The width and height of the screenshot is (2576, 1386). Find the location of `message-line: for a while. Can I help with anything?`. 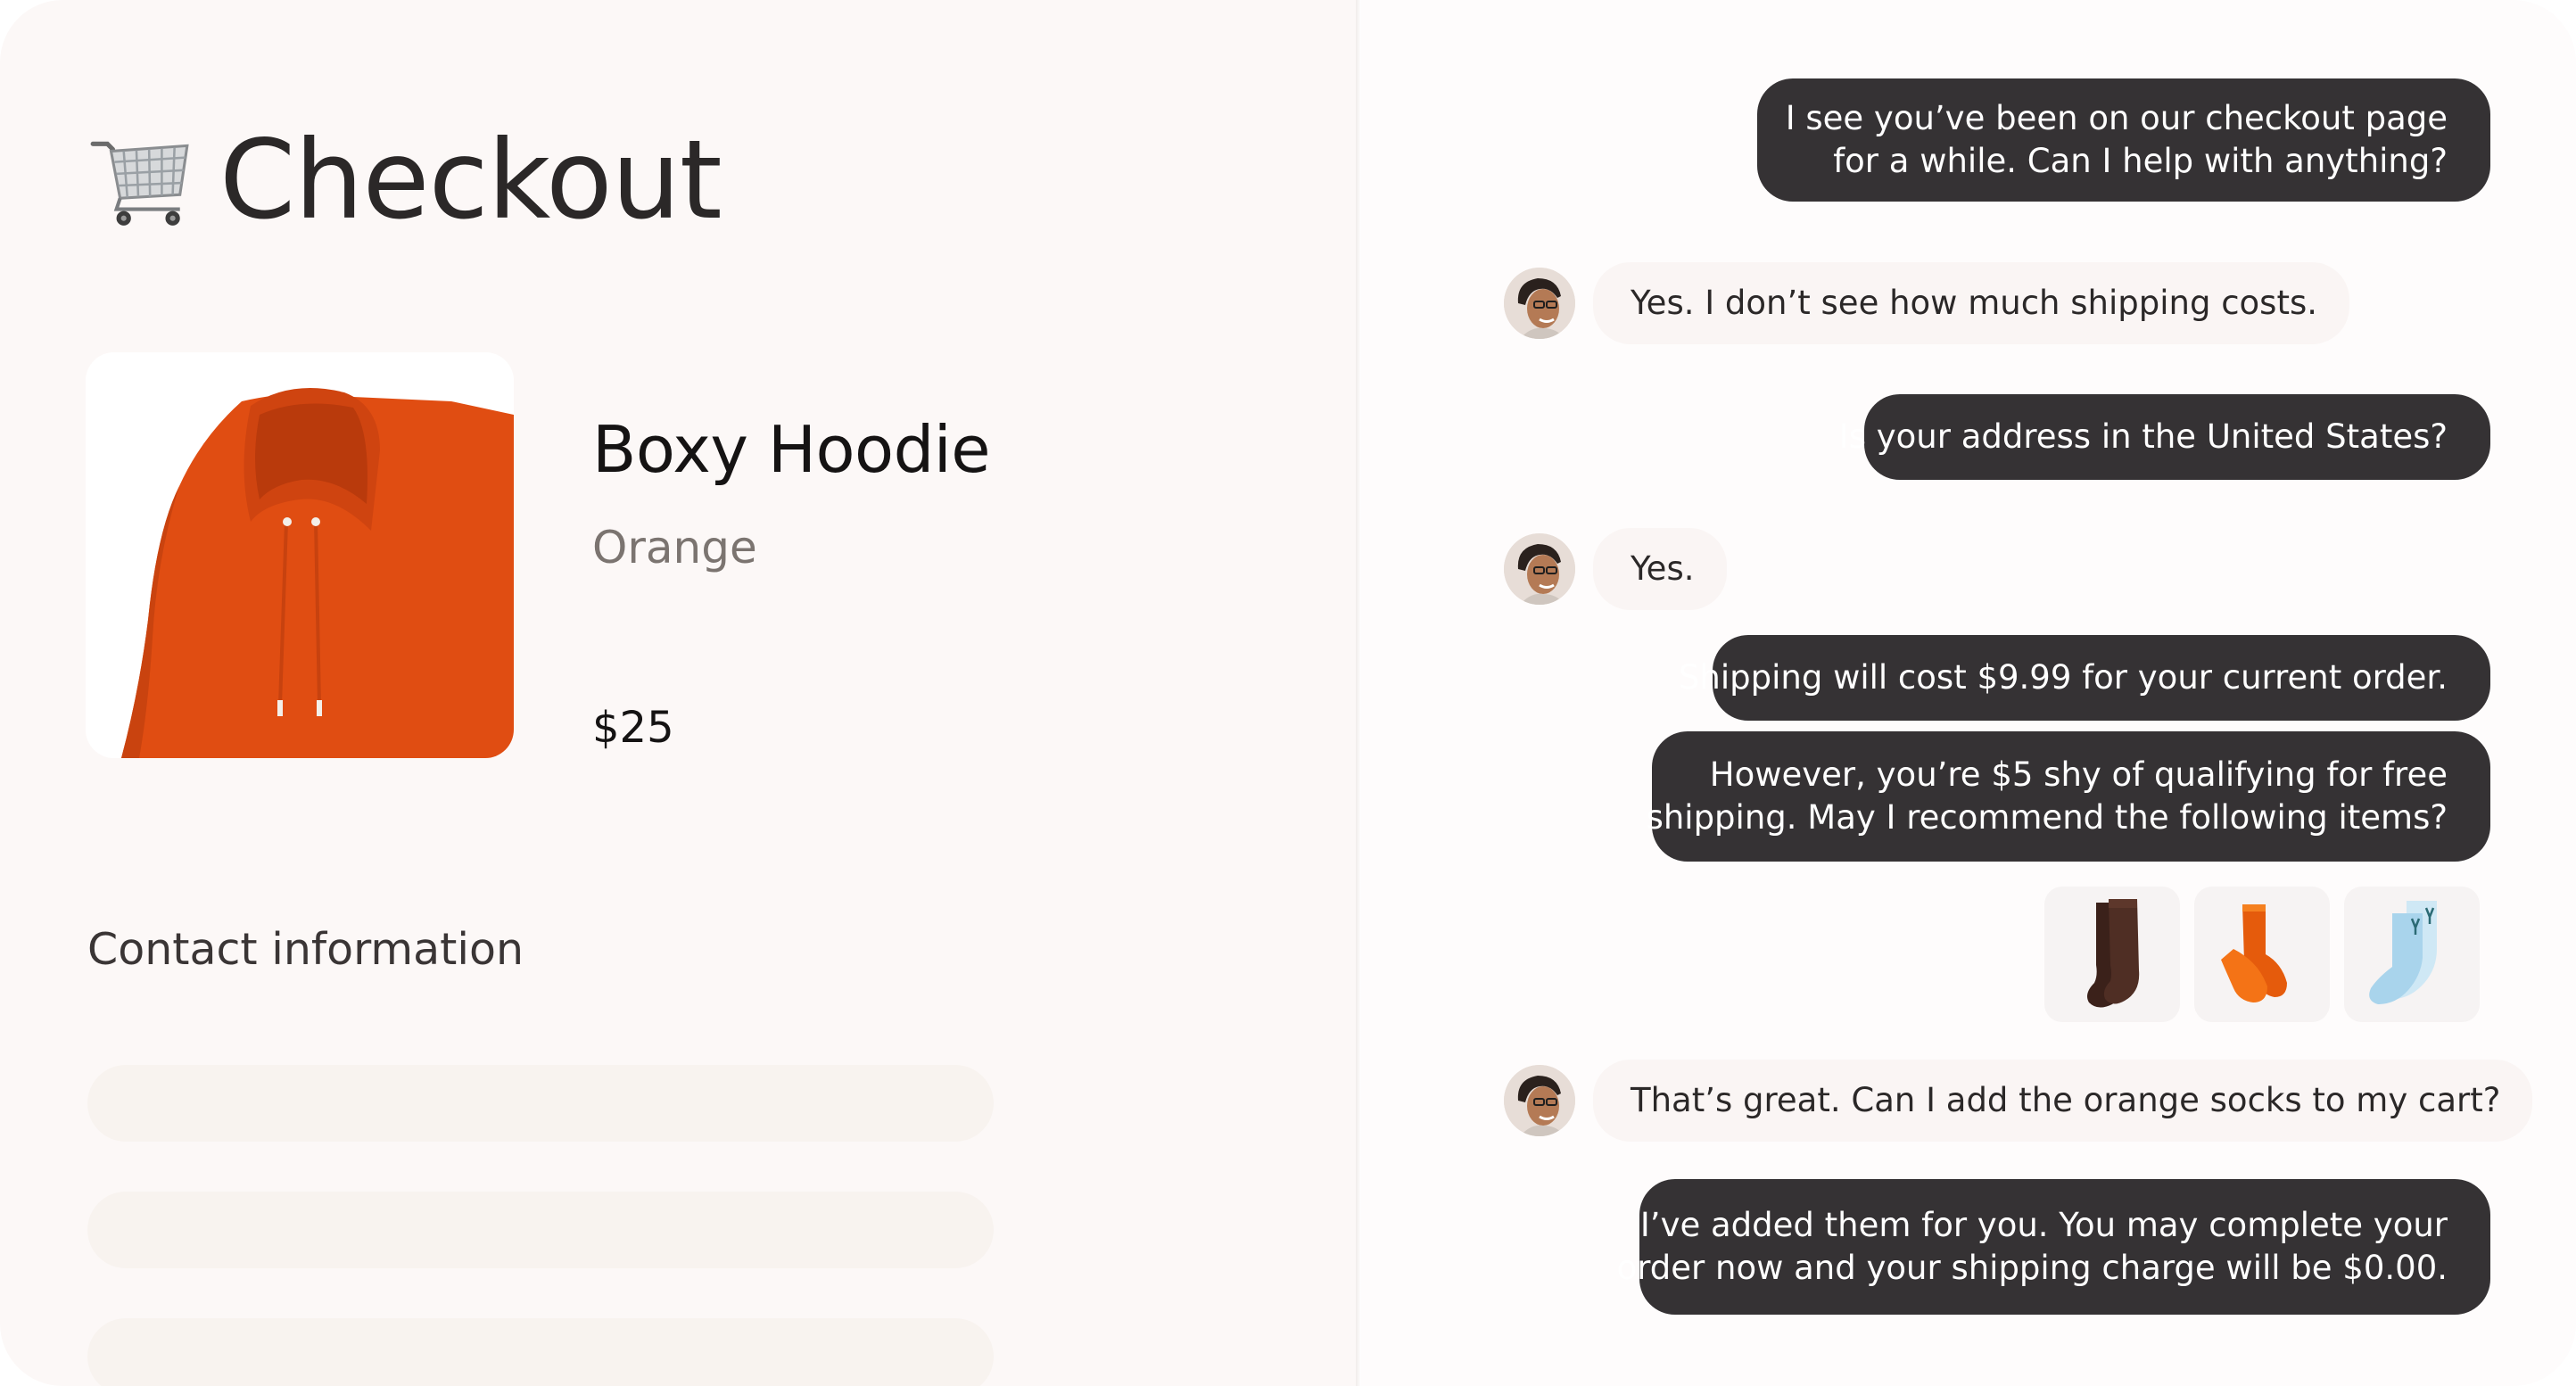

message-line: for a while. Can I help with anything? is located at coordinates (2140, 161).